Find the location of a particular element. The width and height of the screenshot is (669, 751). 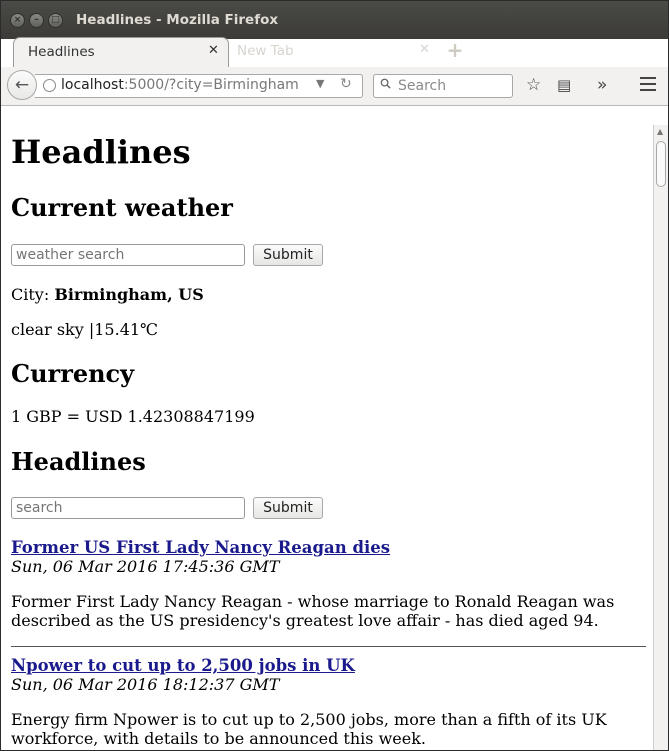

tab-label: Headlines is located at coordinates (61, 52).